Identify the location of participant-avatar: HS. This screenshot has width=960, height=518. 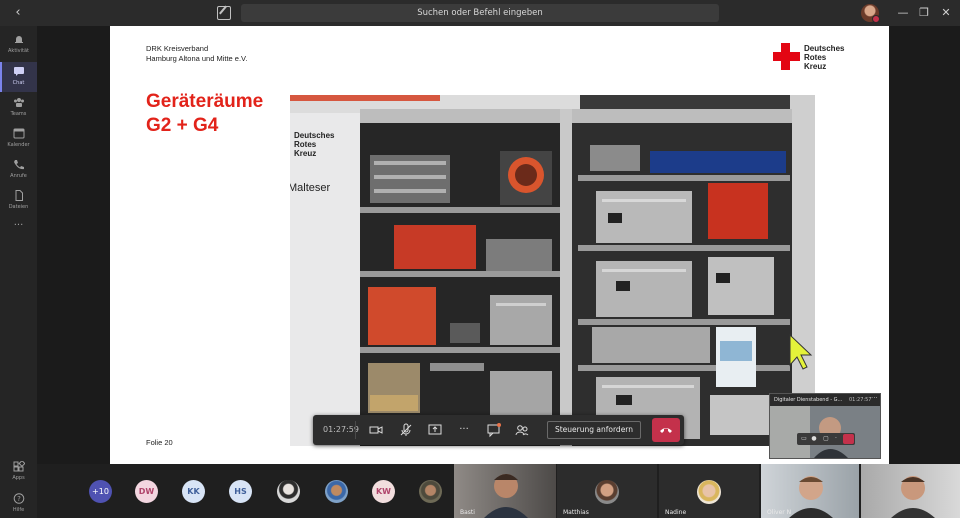
(240, 491).